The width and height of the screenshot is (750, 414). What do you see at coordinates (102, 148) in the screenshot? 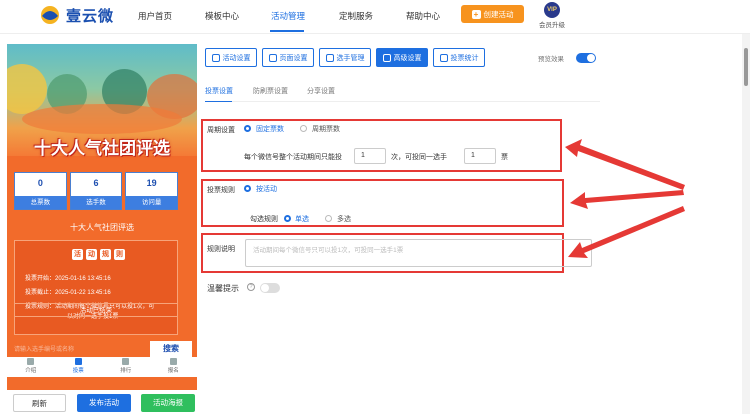
I see `banner-title: 十大人气社团评选` at bounding box center [102, 148].